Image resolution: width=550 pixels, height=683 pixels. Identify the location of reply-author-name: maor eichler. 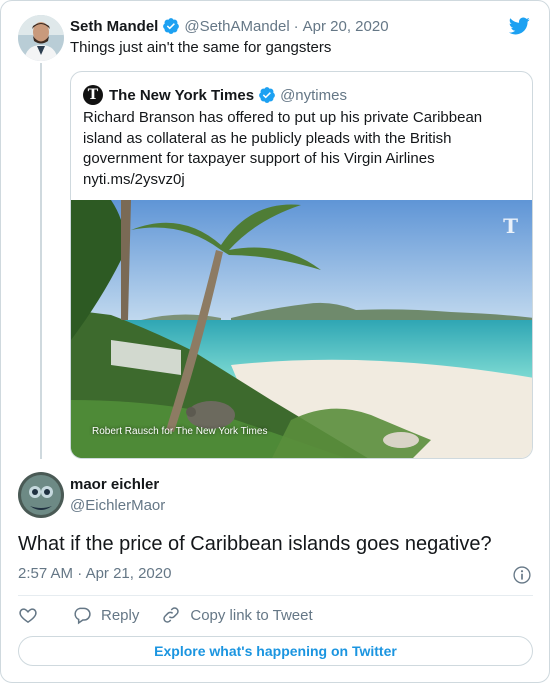
(114, 484).